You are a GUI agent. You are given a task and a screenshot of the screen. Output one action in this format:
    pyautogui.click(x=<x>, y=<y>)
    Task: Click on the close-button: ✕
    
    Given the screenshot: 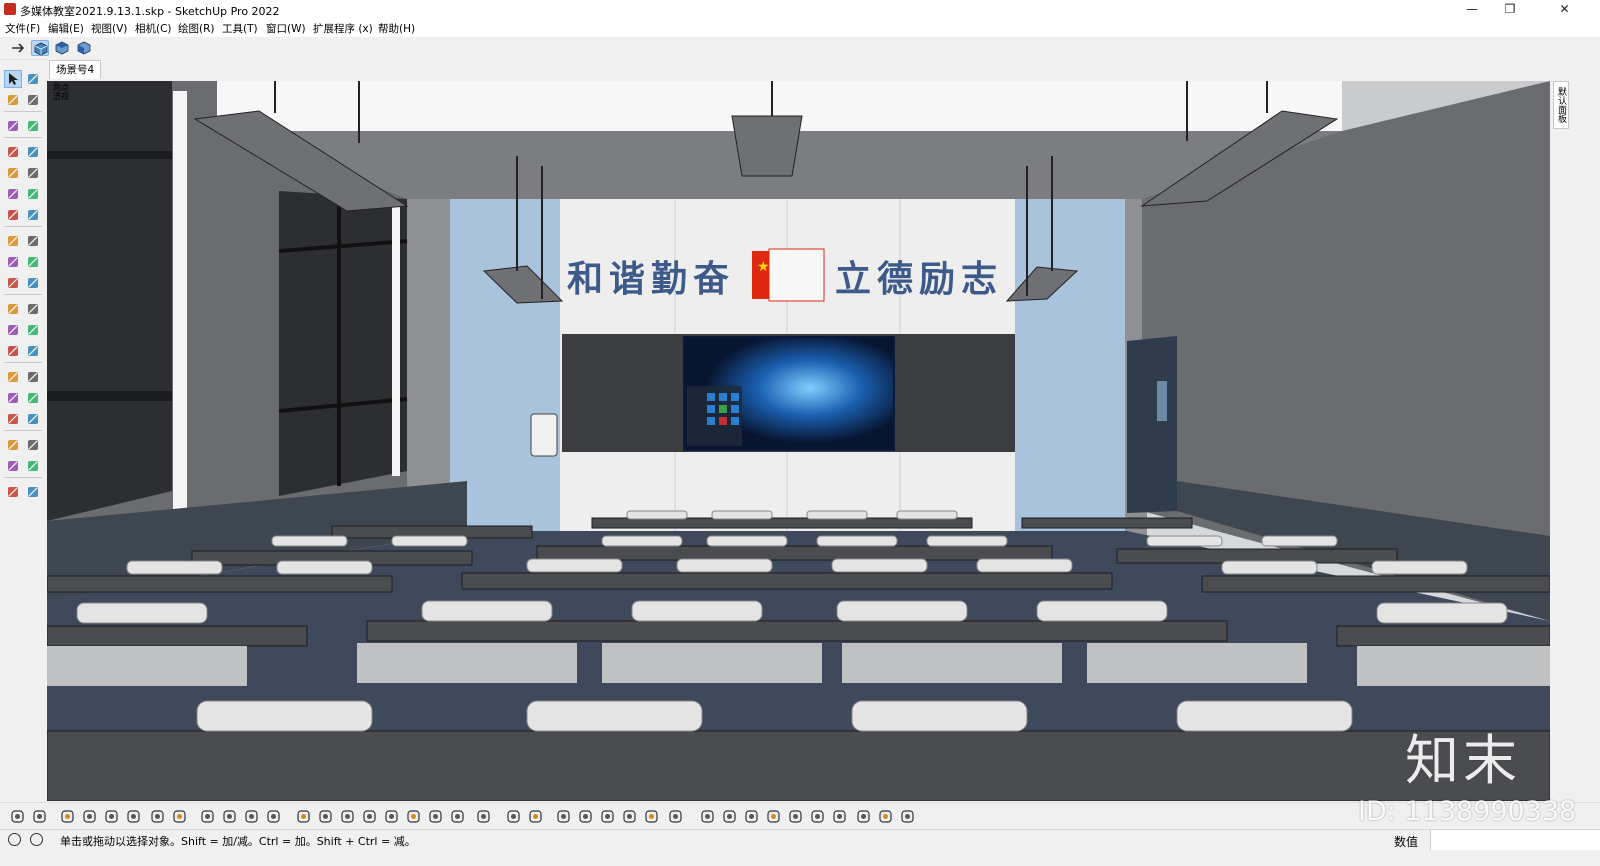 What is the action you would take?
    pyautogui.click(x=1564, y=9)
    